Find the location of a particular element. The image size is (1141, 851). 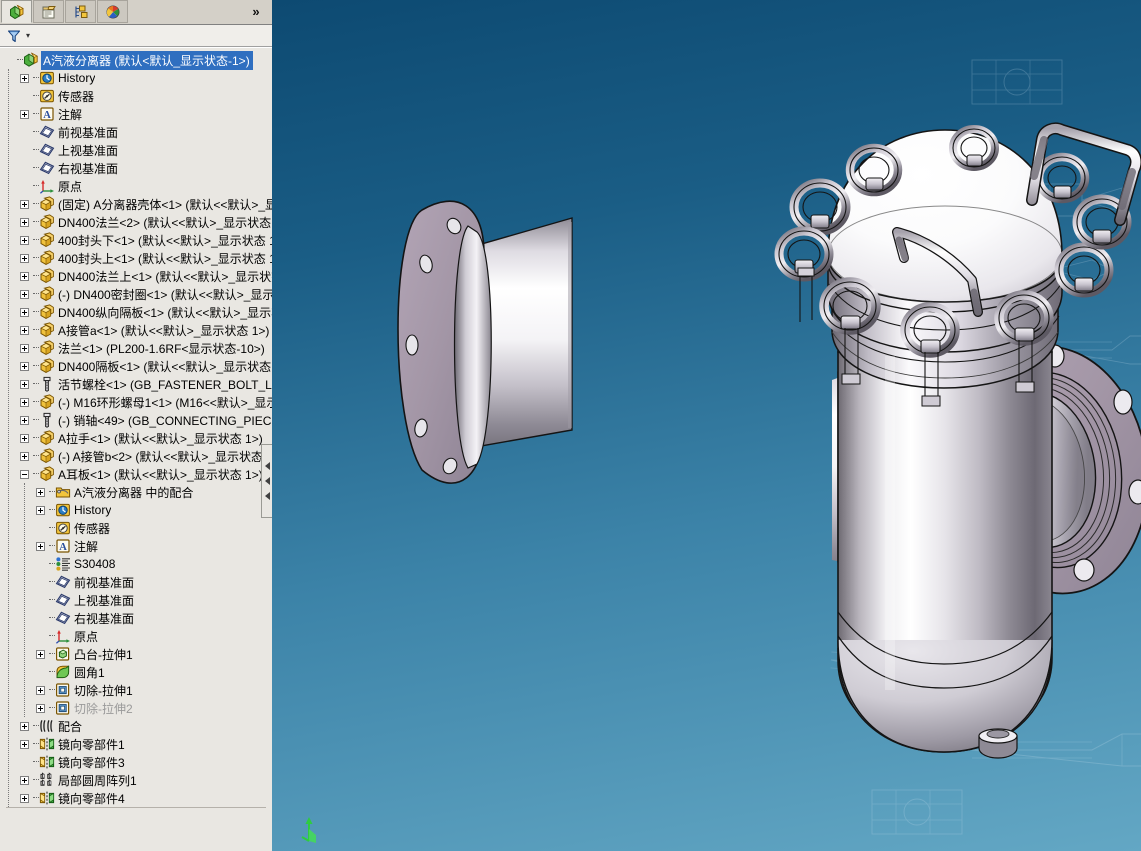

tree-item: 局部圆周阵列1 is located at coordinates (136, 780).